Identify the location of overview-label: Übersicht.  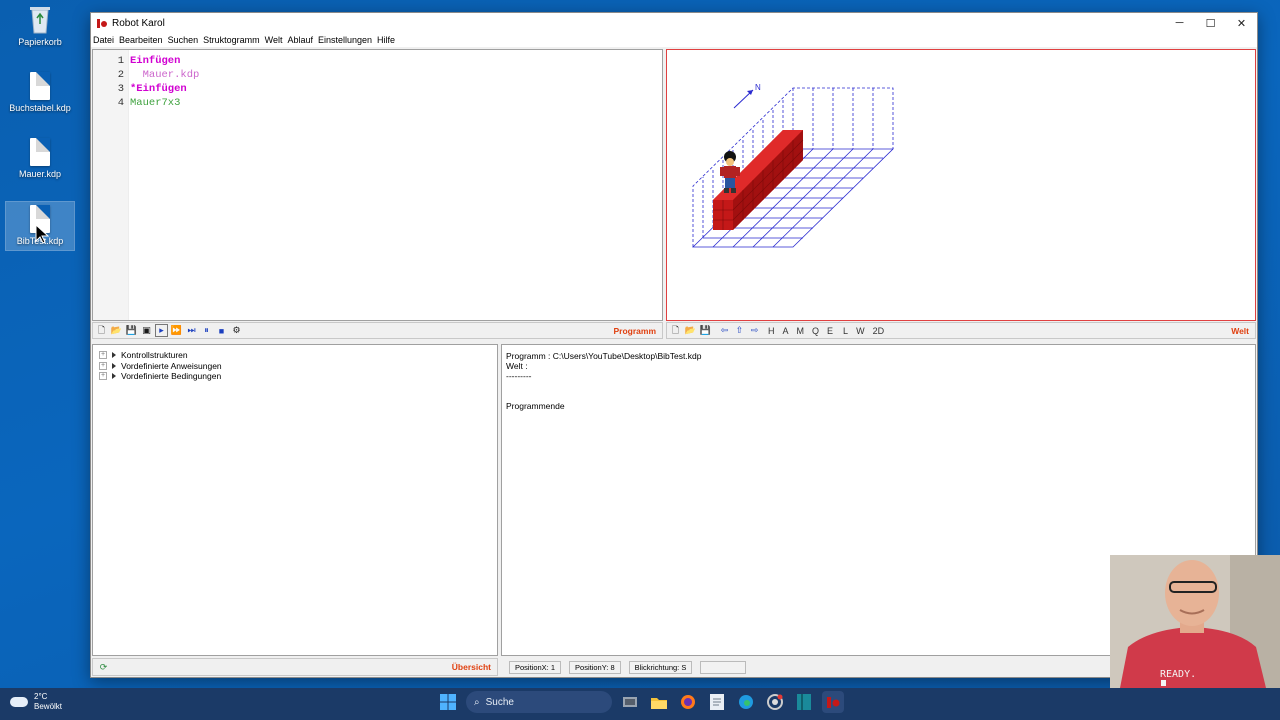
(471, 667).